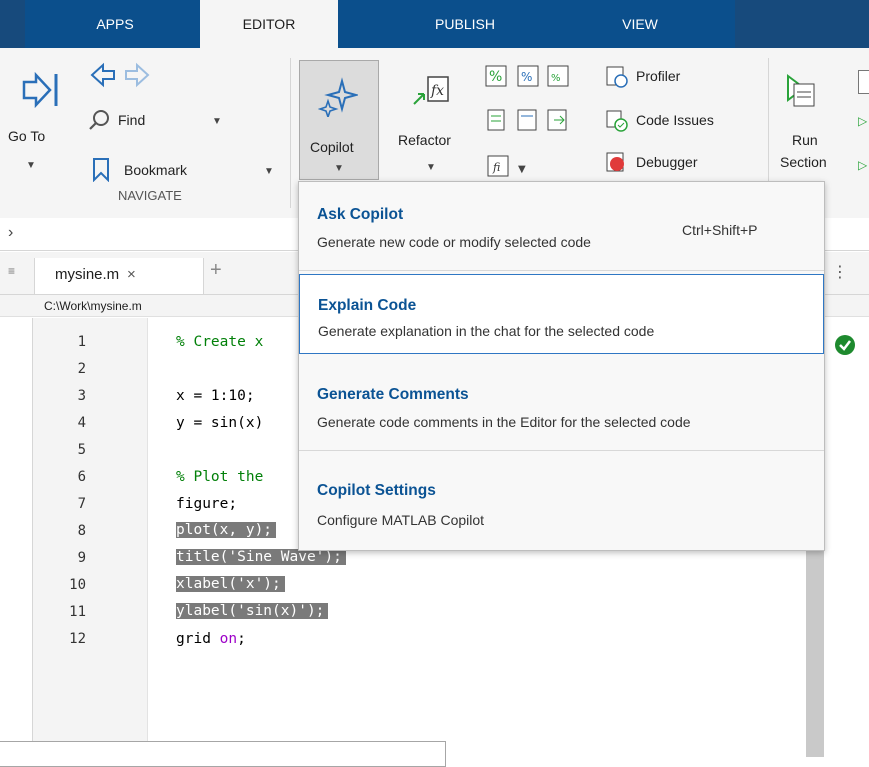 The height and width of the screenshot is (767, 869). I want to click on code-token: ;, so click(241, 639).